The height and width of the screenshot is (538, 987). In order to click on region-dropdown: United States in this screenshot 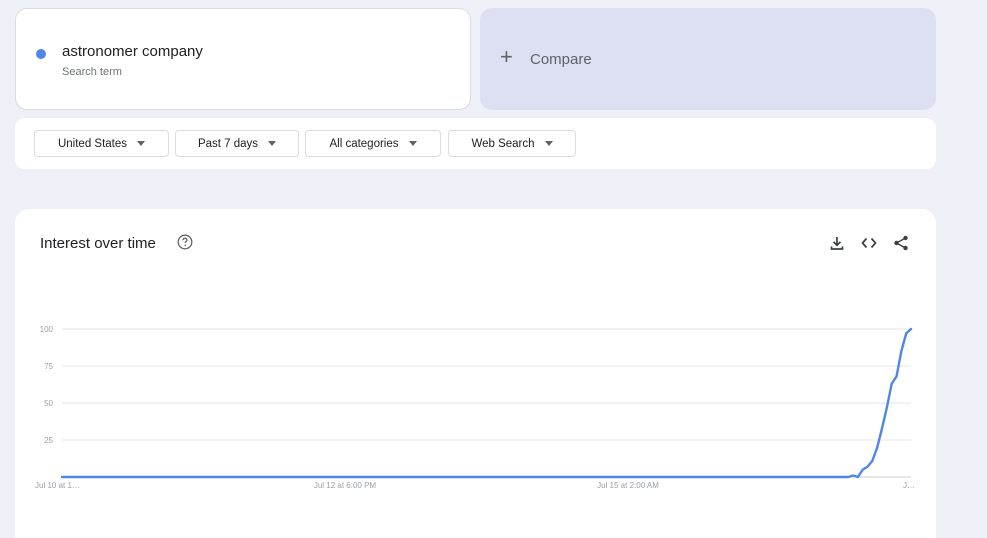, I will do `click(101, 143)`.